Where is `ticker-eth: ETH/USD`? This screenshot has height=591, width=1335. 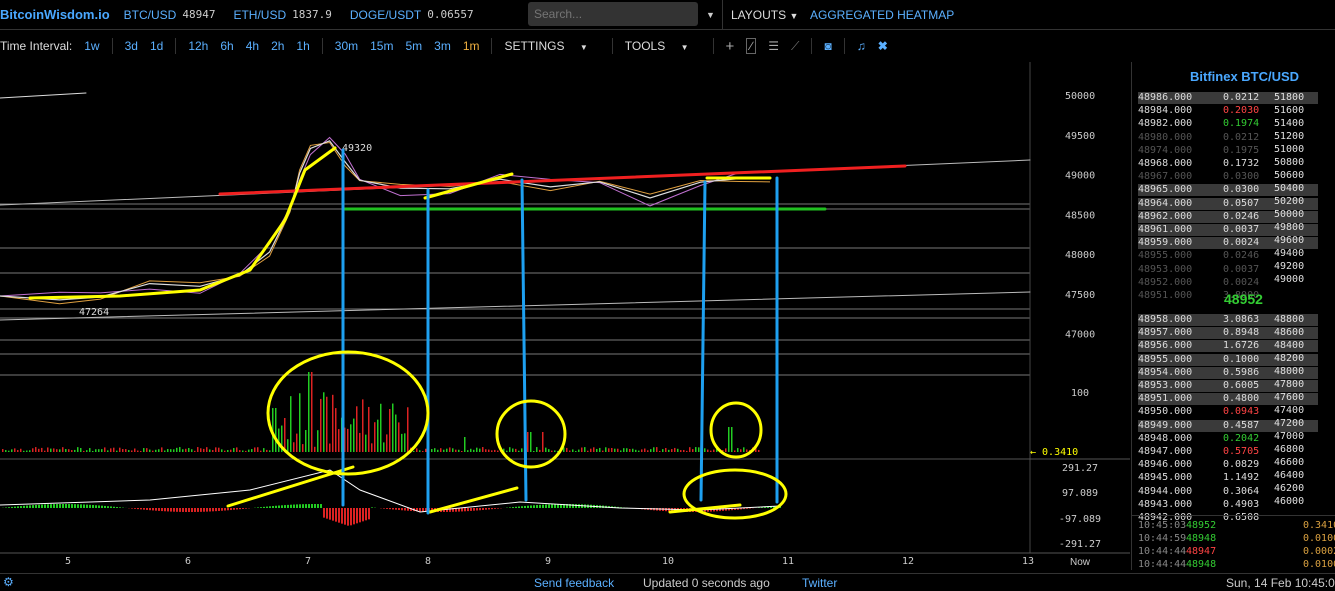 ticker-eth: ETH/USD is located at coordinates (259, 15).